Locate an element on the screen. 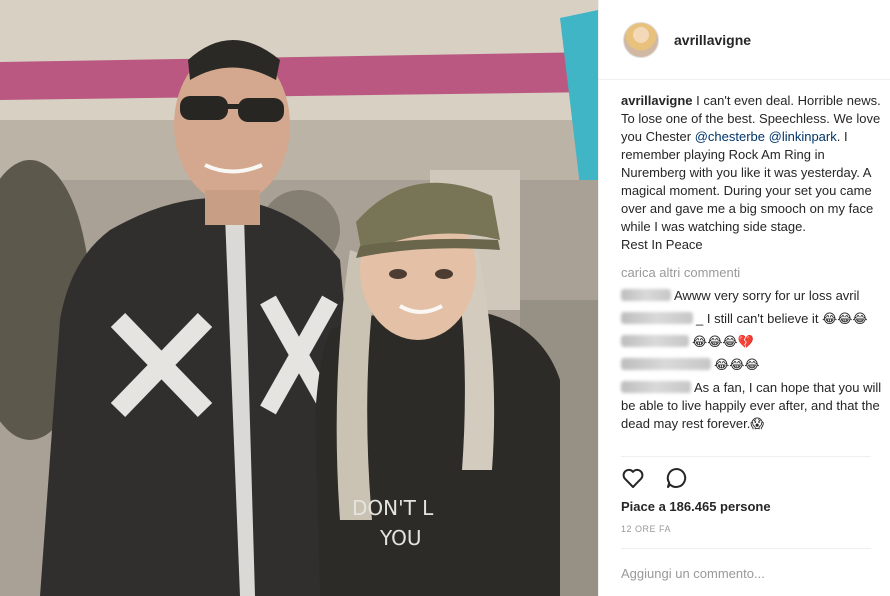  comment-item: 😂😂😂 is located at coordinates (752, 365).